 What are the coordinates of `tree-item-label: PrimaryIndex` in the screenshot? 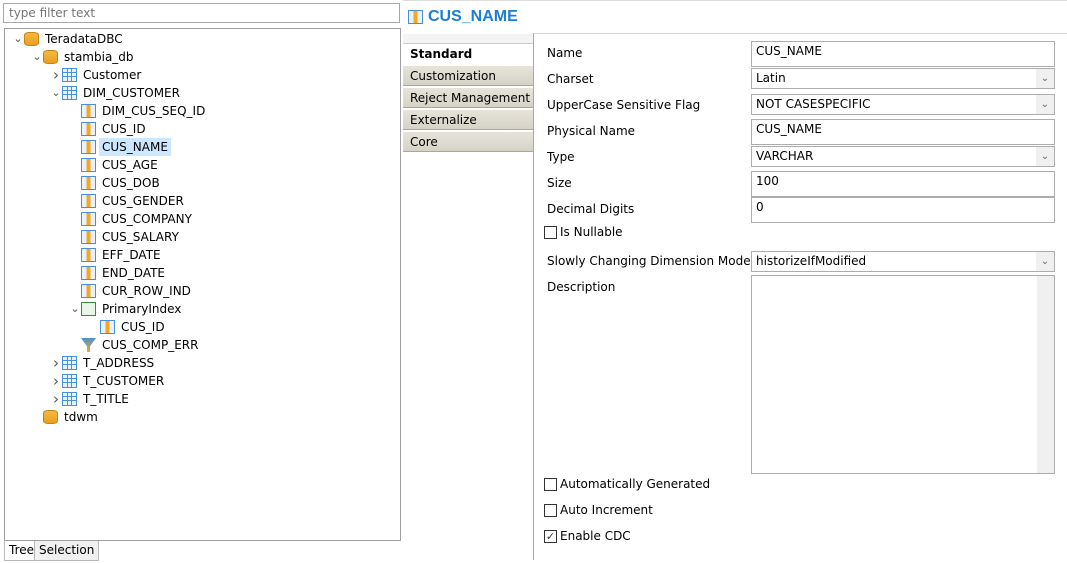 It's located at (142, 309).